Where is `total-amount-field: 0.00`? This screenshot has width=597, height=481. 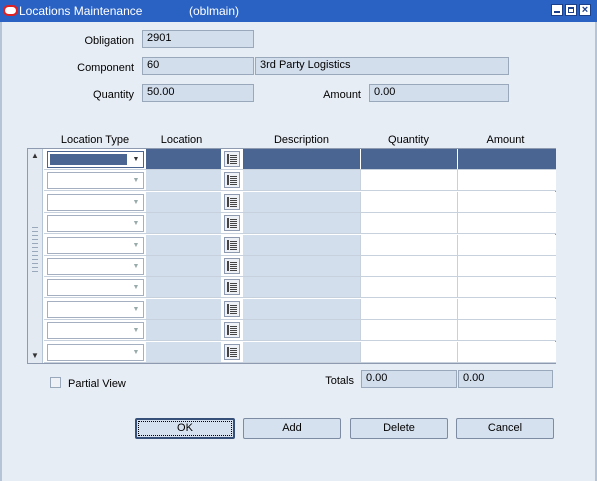
total-amount-field: 0.00 is located at coordinates (505, 379).